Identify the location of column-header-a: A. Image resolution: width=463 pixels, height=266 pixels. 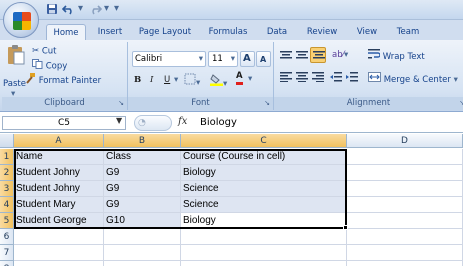
(59, 141).